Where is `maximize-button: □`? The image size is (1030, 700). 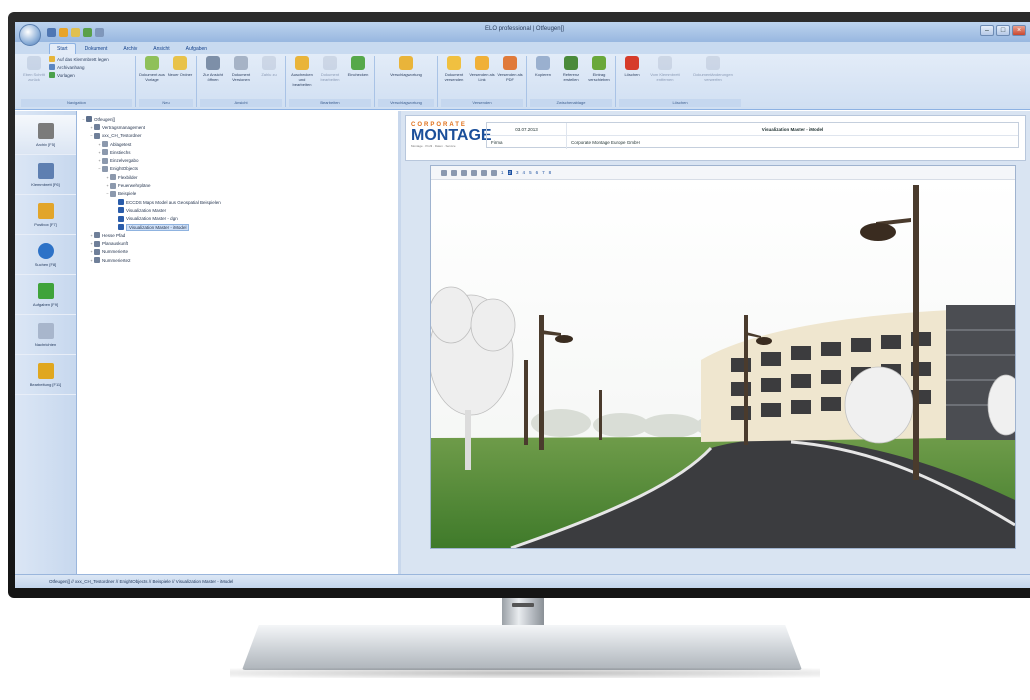
maximize-button: □ is located at coordinates (1003, 30).